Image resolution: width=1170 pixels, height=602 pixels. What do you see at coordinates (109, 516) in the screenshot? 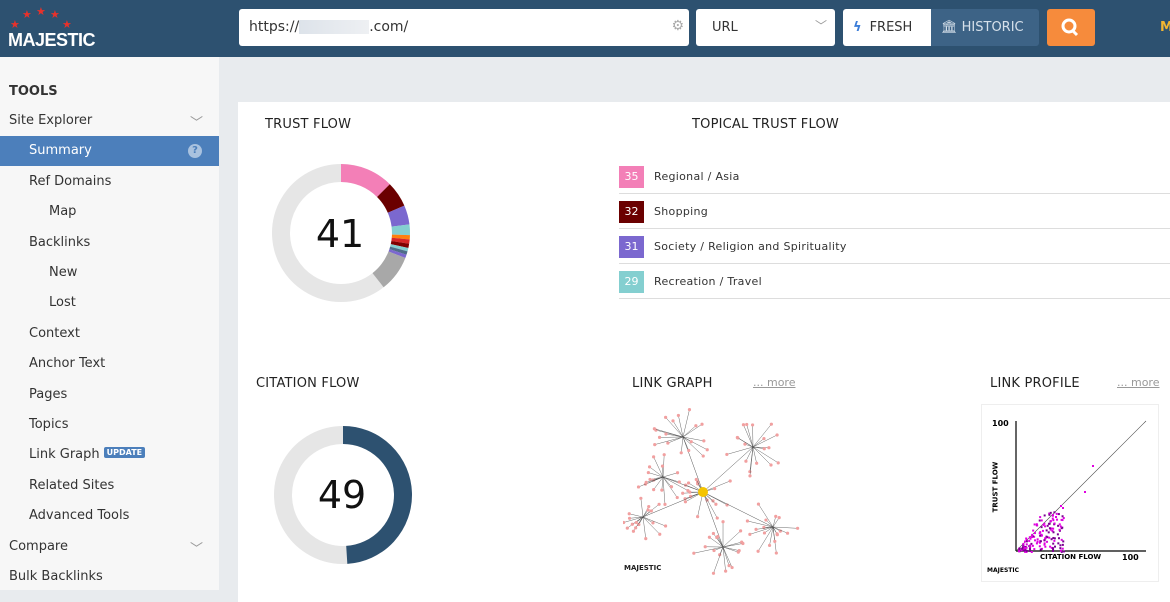
I see `sidebar-item-advanced-tools: Advanced Tools` at bounding box center [109, 516].